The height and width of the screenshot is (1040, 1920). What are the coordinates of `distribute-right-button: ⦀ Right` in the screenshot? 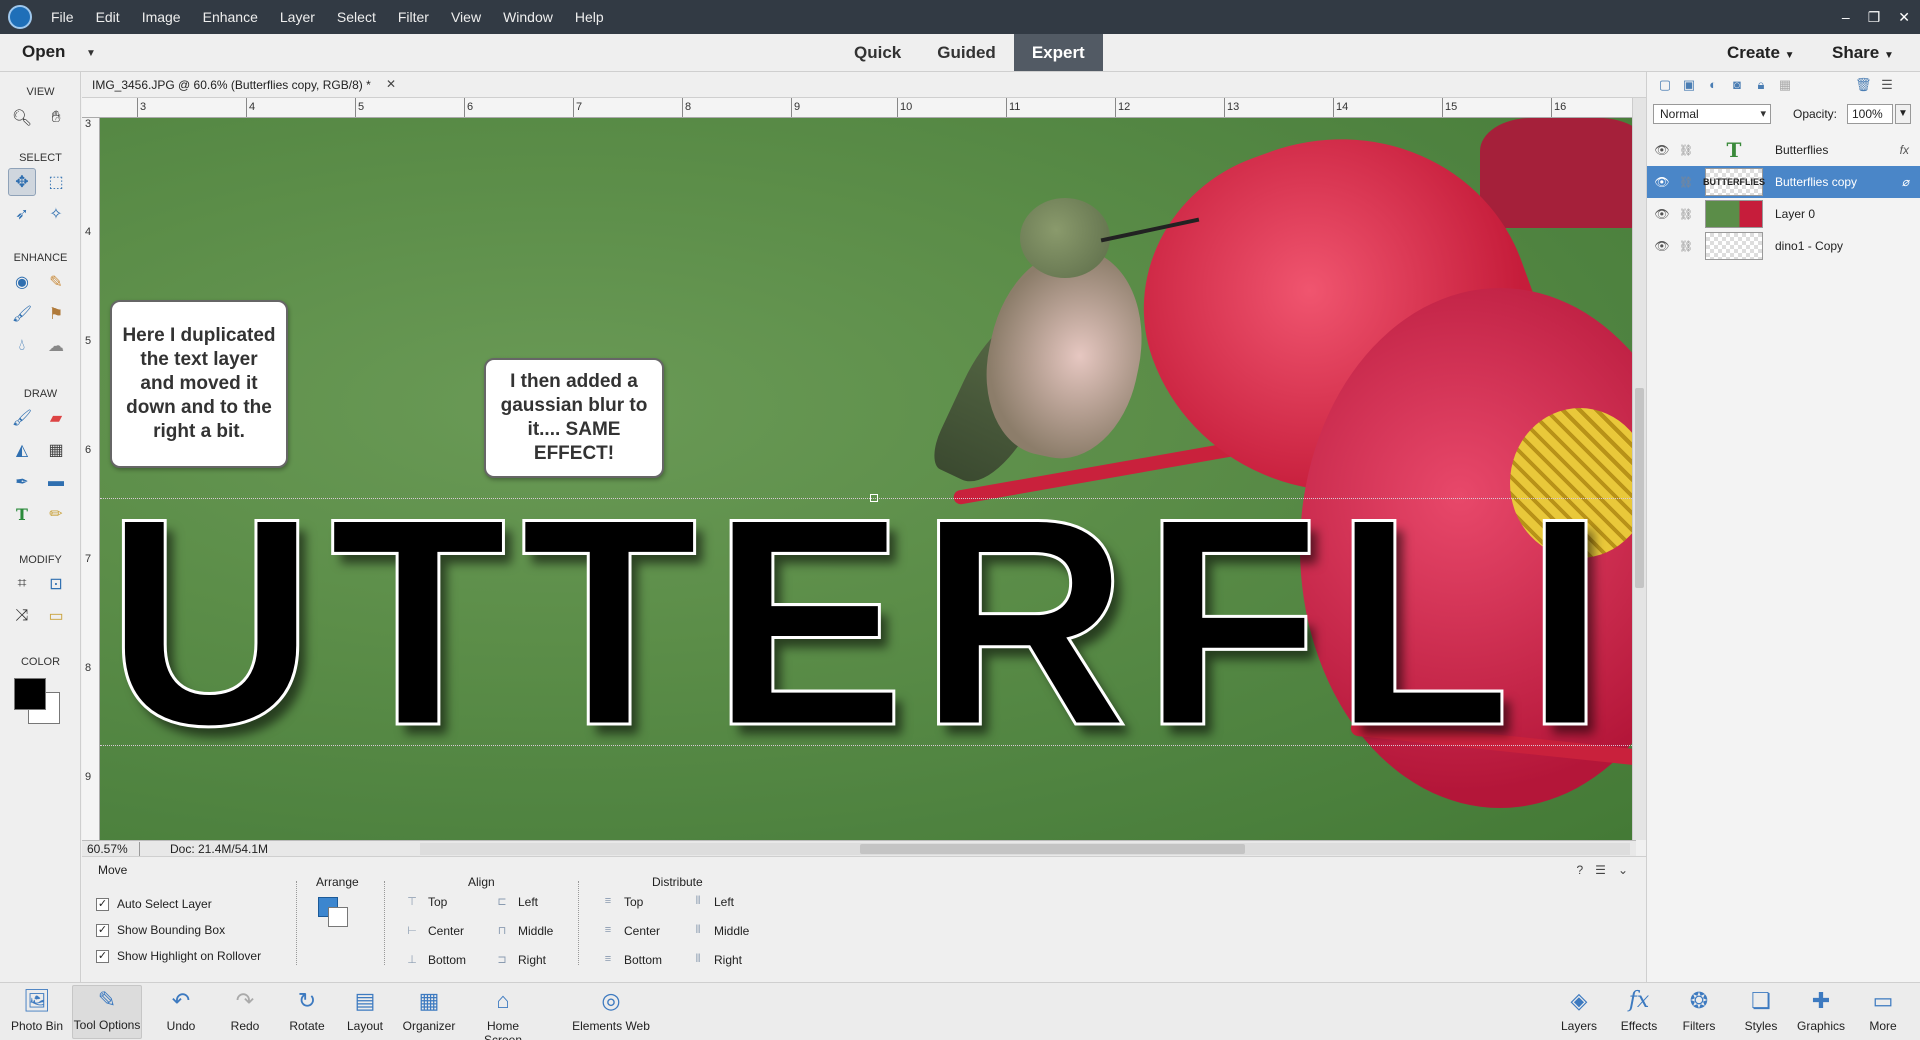 It's located at (716, 960).